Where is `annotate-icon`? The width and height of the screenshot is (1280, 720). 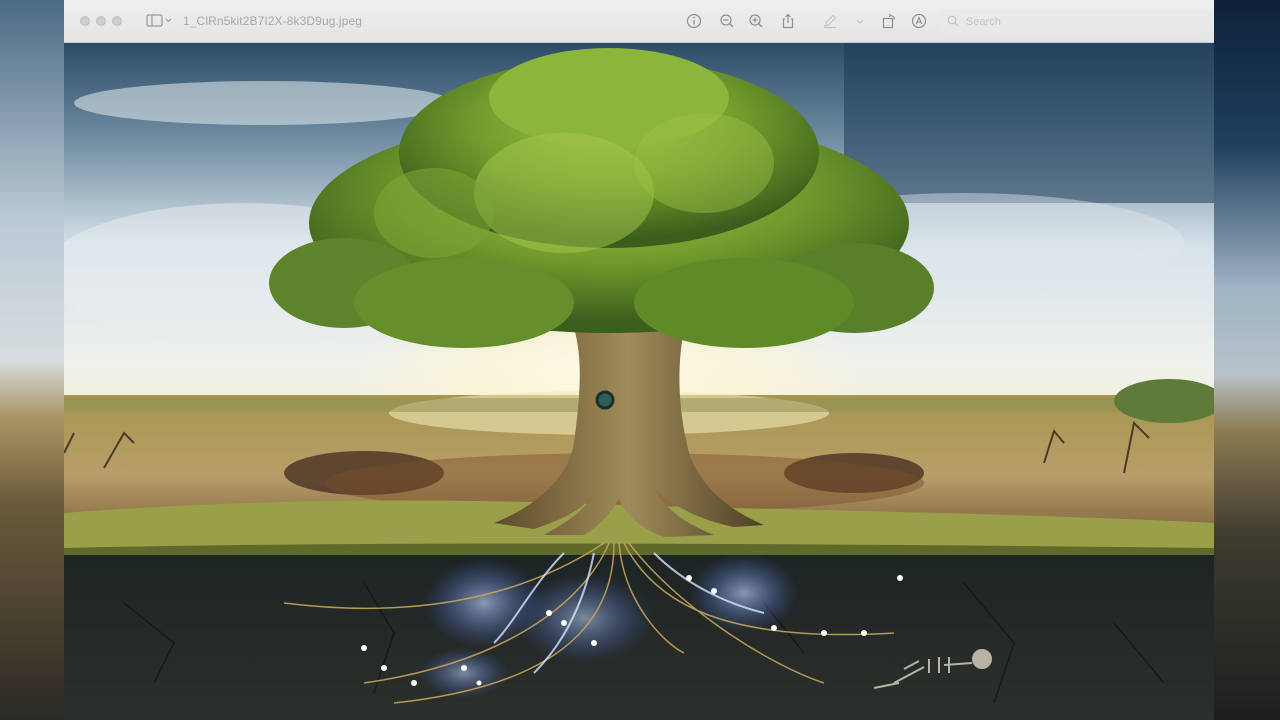
annotate-icon is located at coordinates (919, 21).